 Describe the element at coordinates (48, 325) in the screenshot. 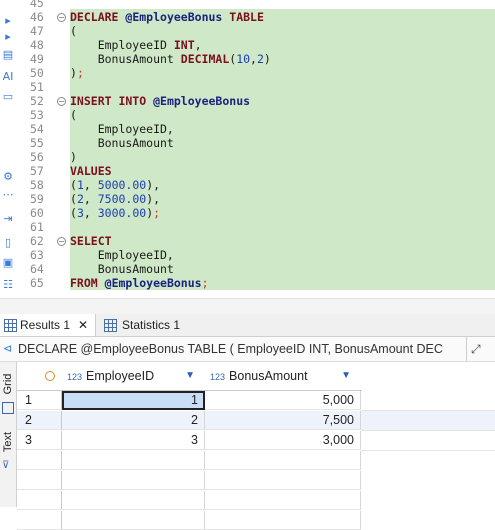

I see `tab-results-1: Results 1 ✕` at that location.